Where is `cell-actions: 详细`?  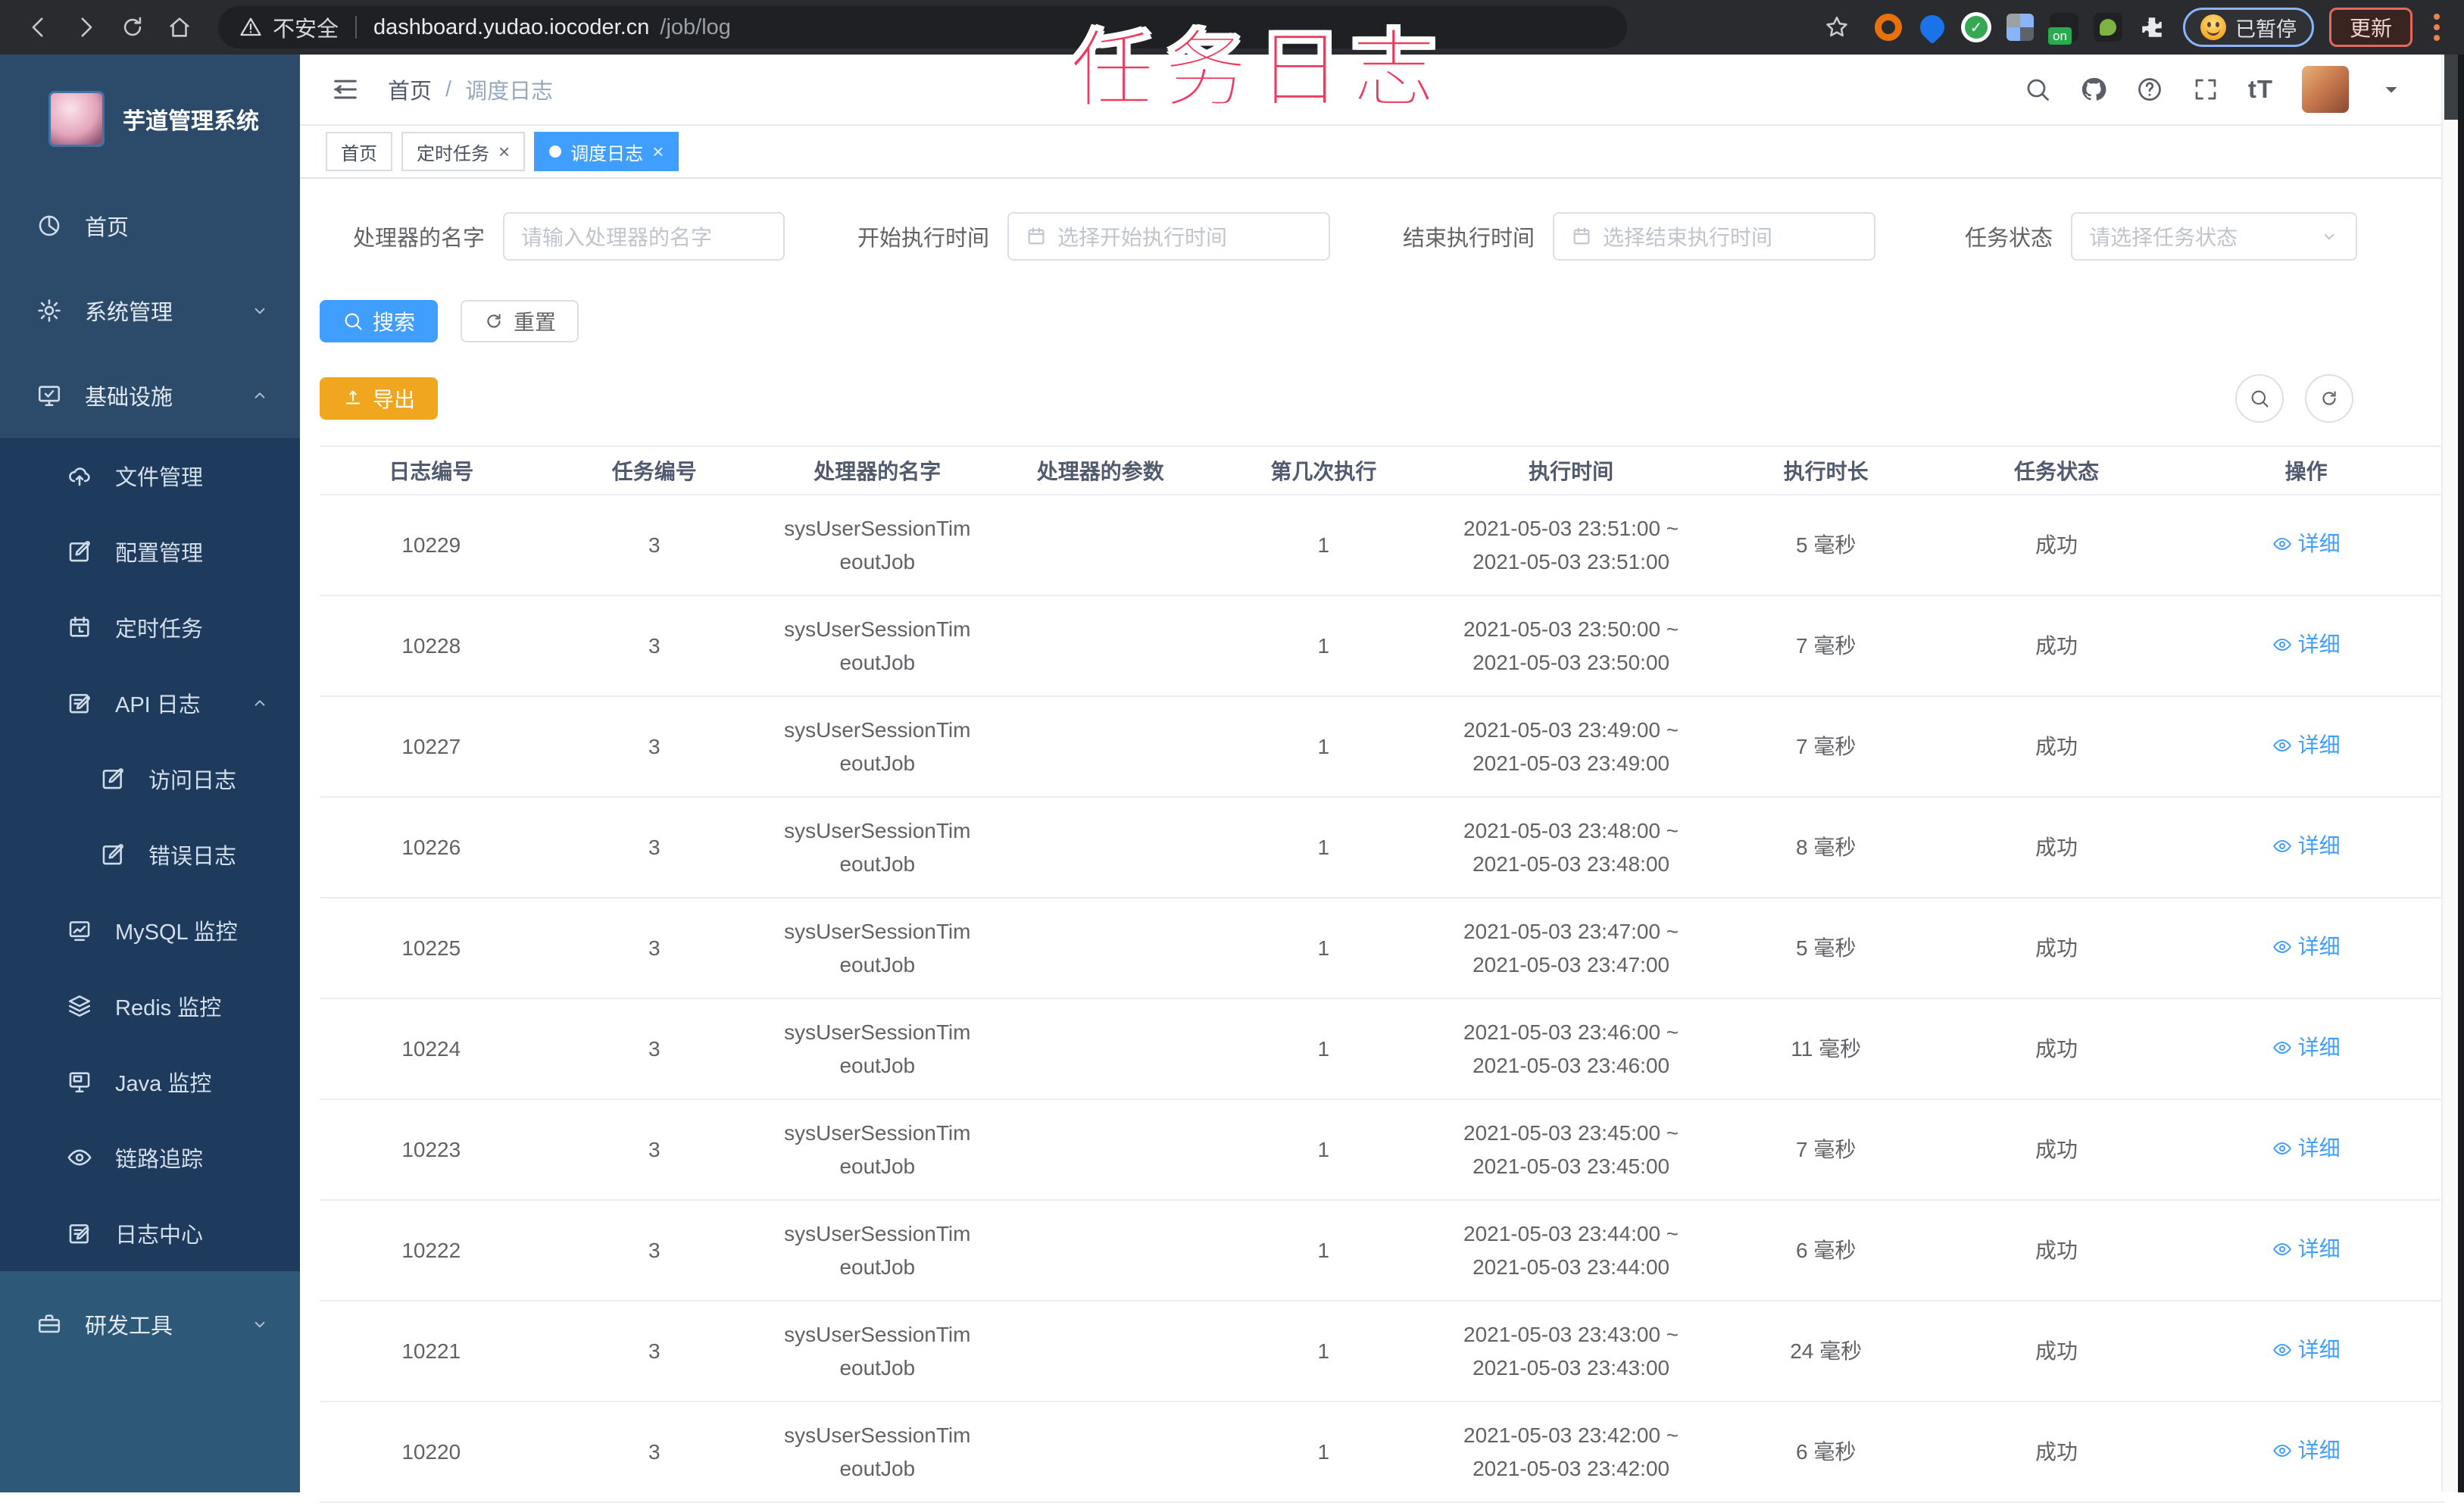 cell-actions: 详细 is located at coordinates (2306, 1351).